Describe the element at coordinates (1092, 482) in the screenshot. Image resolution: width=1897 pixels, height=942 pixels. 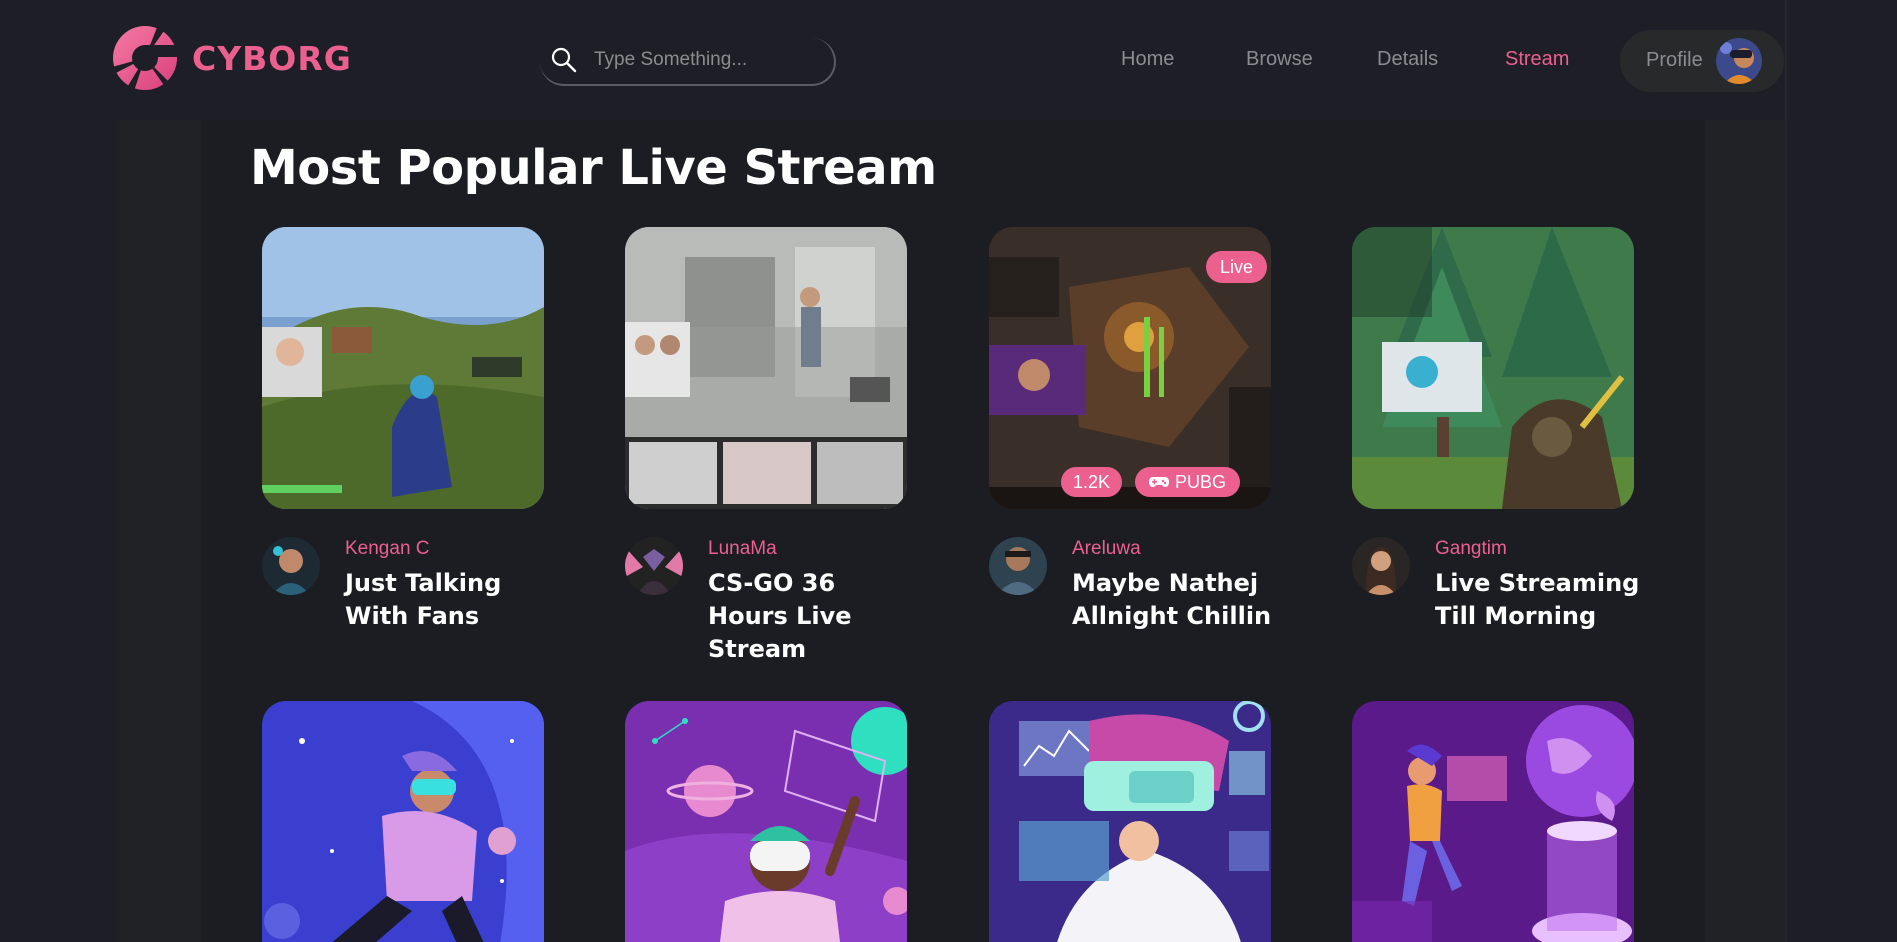
I see `views-badge: 1.2K` at that location.